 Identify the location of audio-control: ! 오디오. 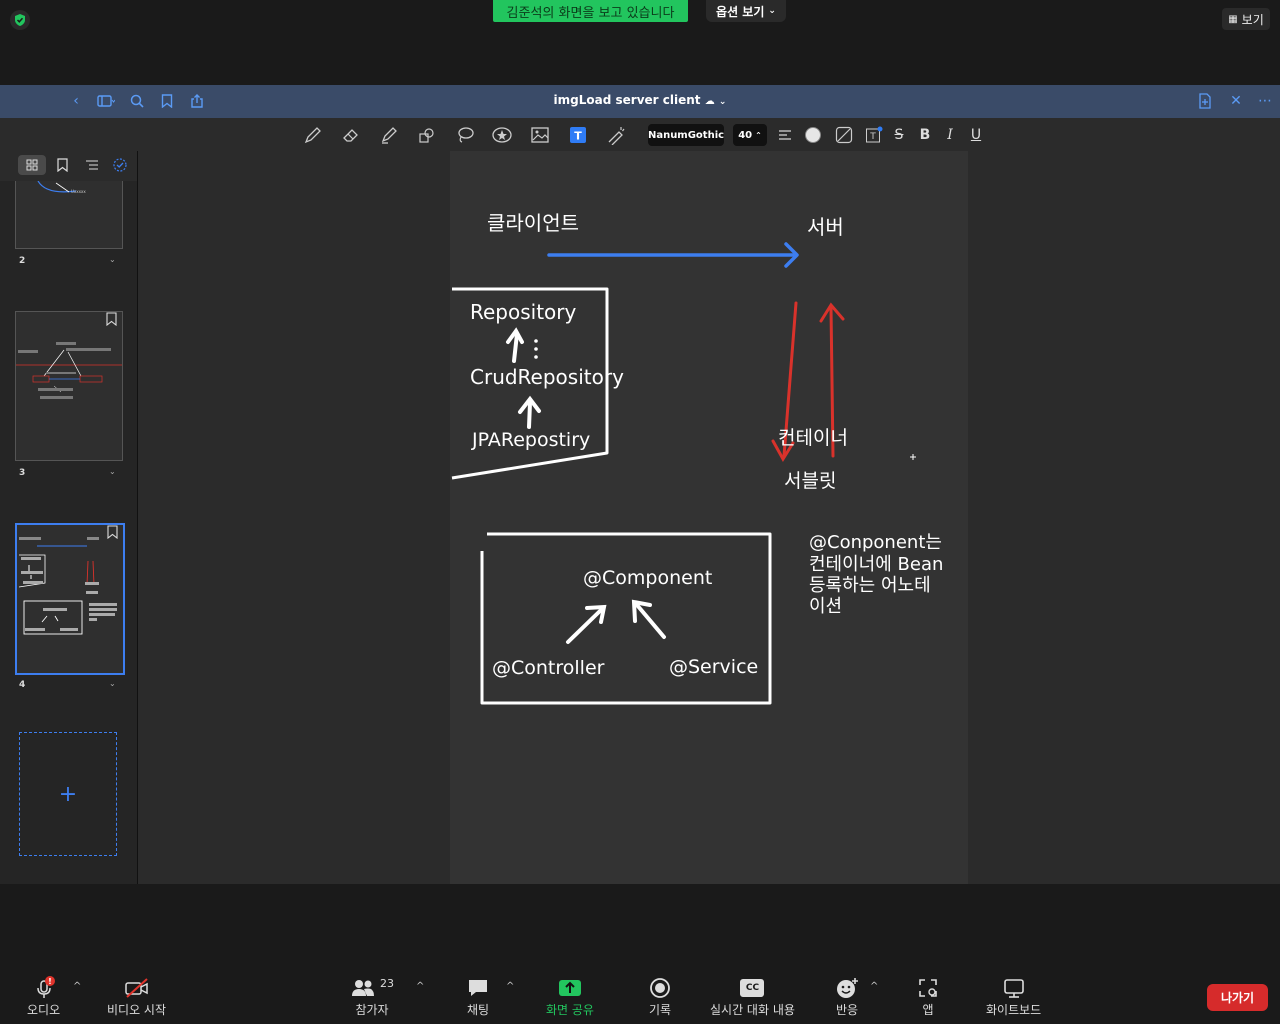
(43, 996).